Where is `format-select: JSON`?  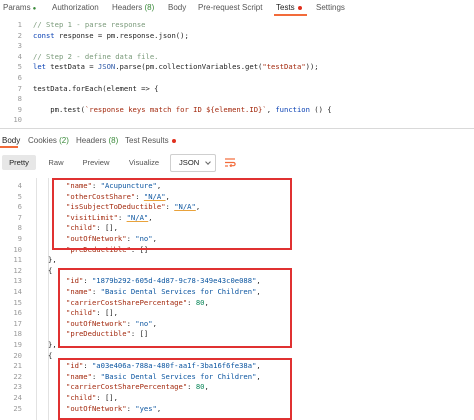 format-select: JSON is located at coordinates (193, 163).